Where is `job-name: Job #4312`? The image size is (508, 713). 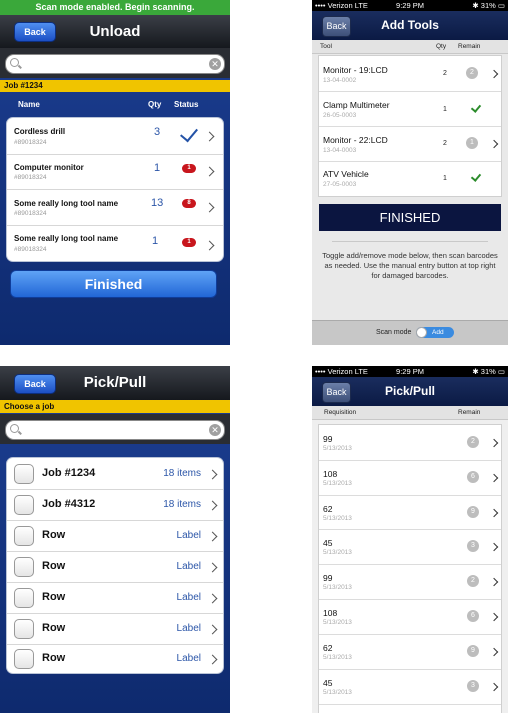 job-name: Job #4312 is located at coordinates (69, 504).